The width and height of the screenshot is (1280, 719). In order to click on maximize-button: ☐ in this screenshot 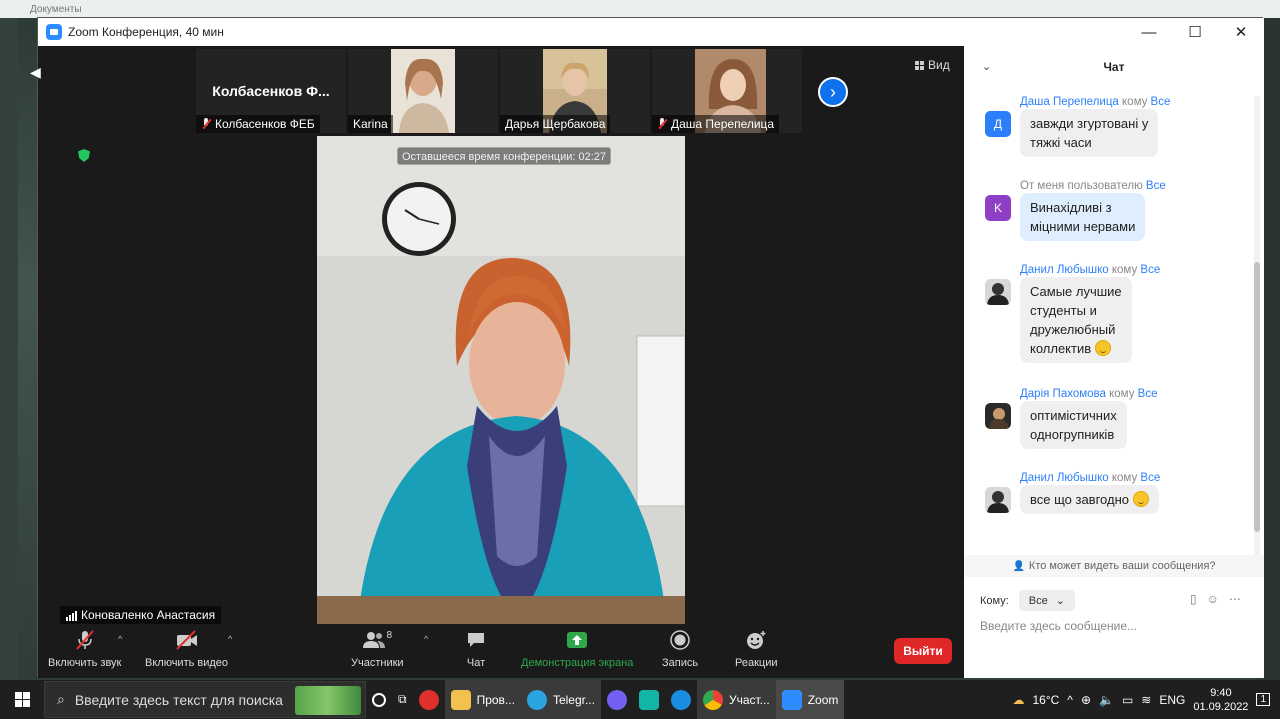, I will do `click(1195, 32)`.